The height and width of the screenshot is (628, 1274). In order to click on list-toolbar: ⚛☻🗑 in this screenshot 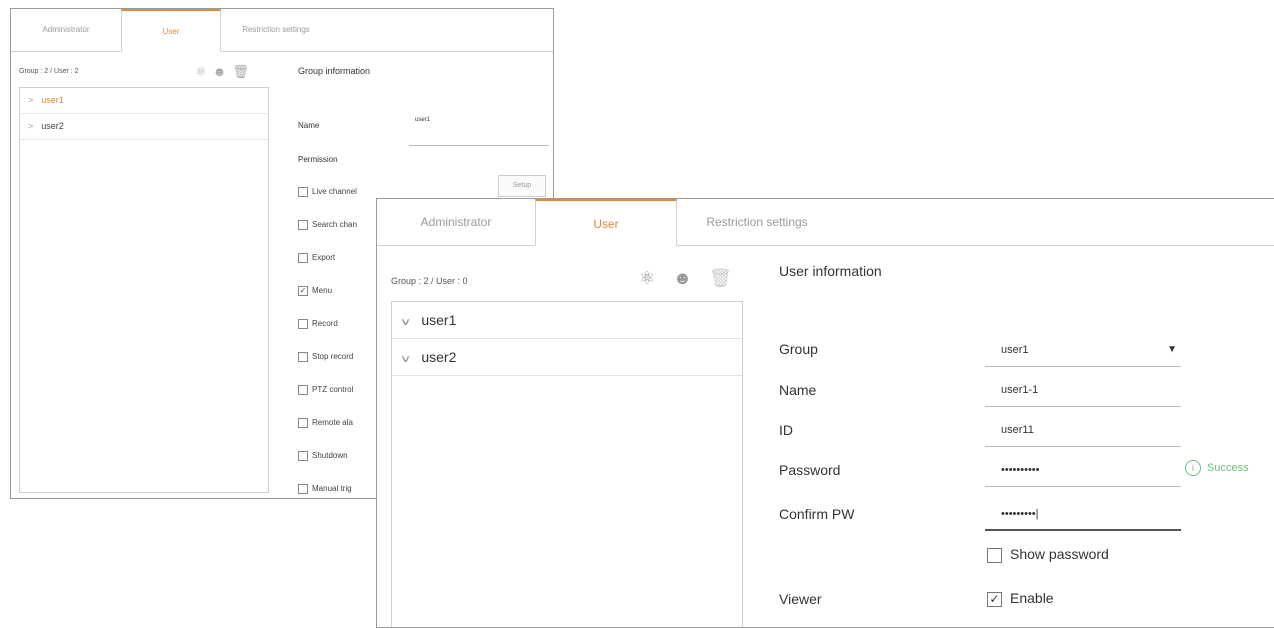, I will do `click(225, 72)`.